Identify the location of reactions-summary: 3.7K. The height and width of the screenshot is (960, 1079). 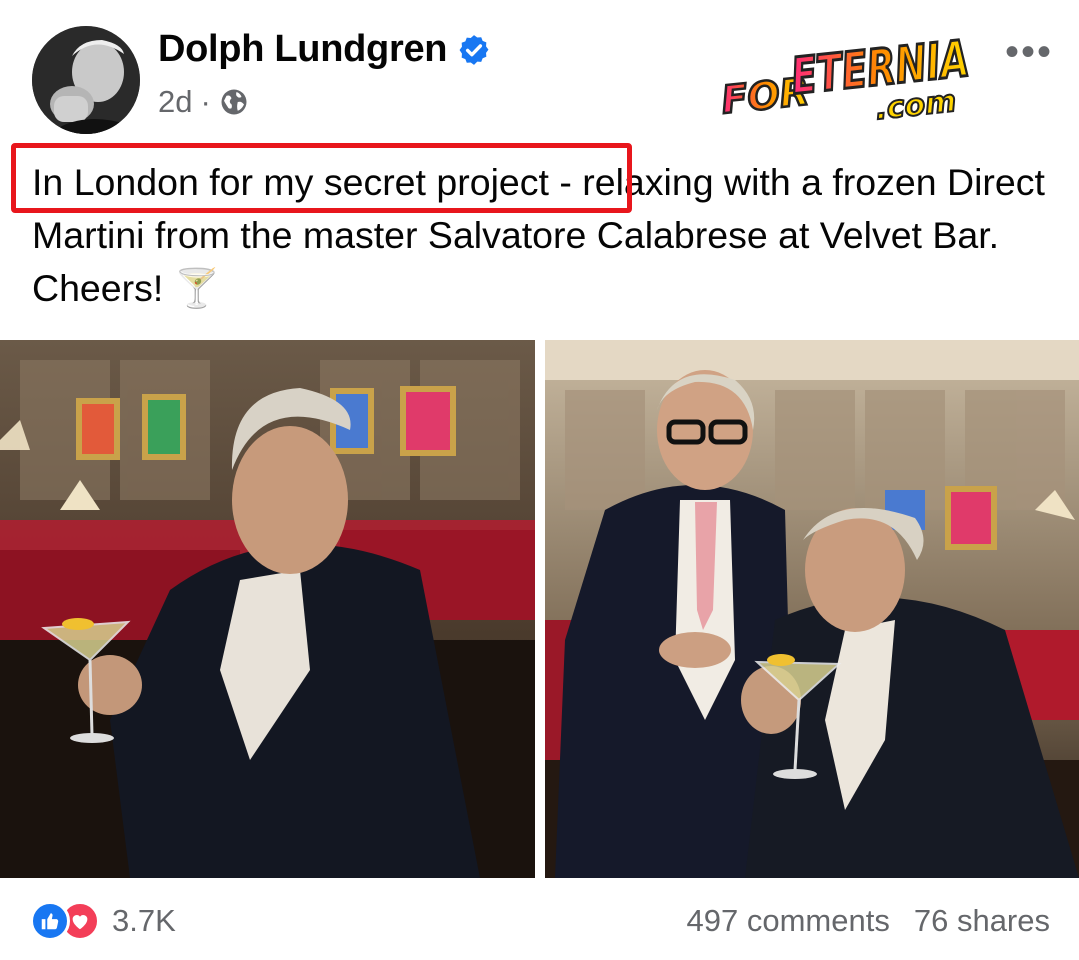
(103, 921).